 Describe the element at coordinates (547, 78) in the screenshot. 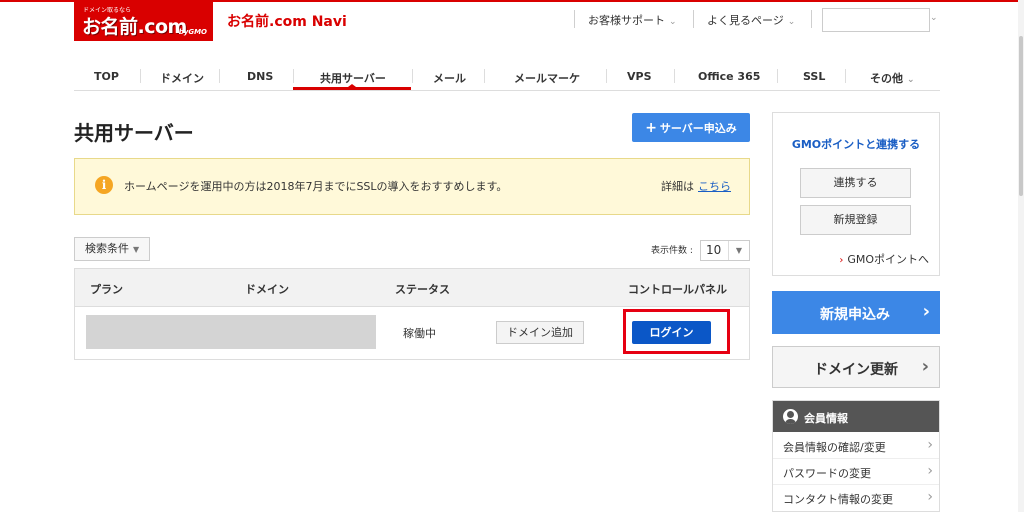

I see `nav-item-mail-marketing: メールマーケ` at that location.